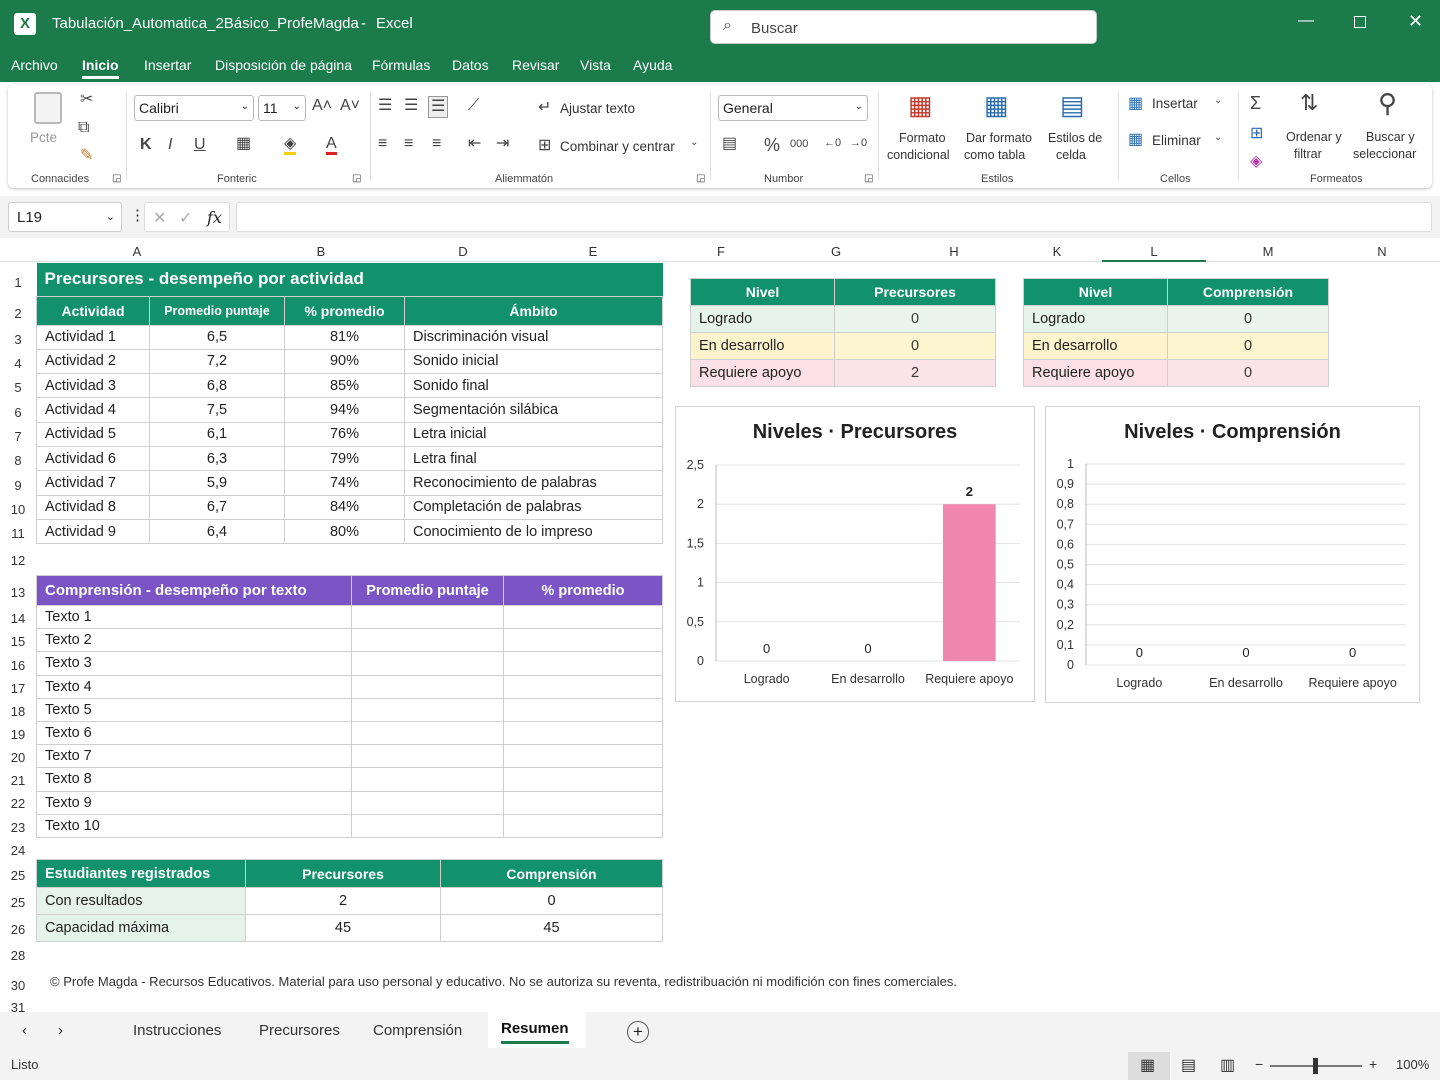  I want to click on cell-porcentaje: 80%, so click(344, 531).